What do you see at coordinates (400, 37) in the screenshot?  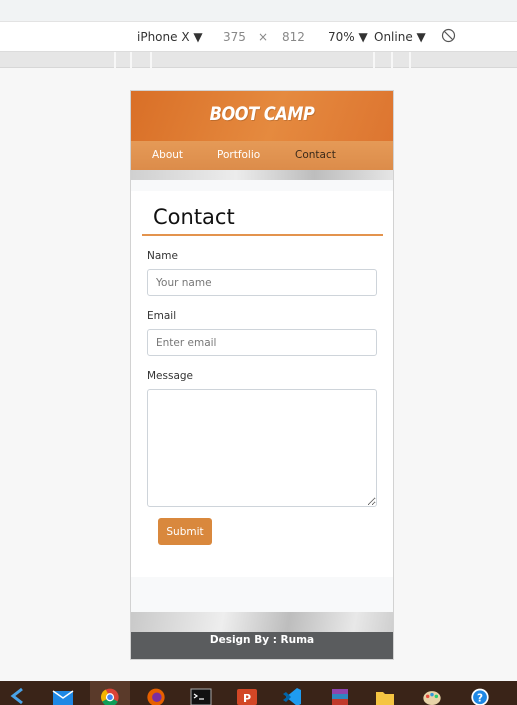 I see `network-select: Online ▼` at bounding box center [400, 37].